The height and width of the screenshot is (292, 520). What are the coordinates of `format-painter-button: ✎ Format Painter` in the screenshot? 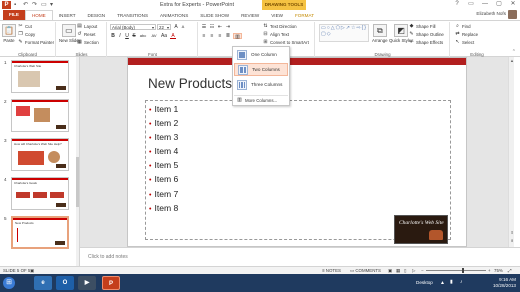 It's located at (36, 43).